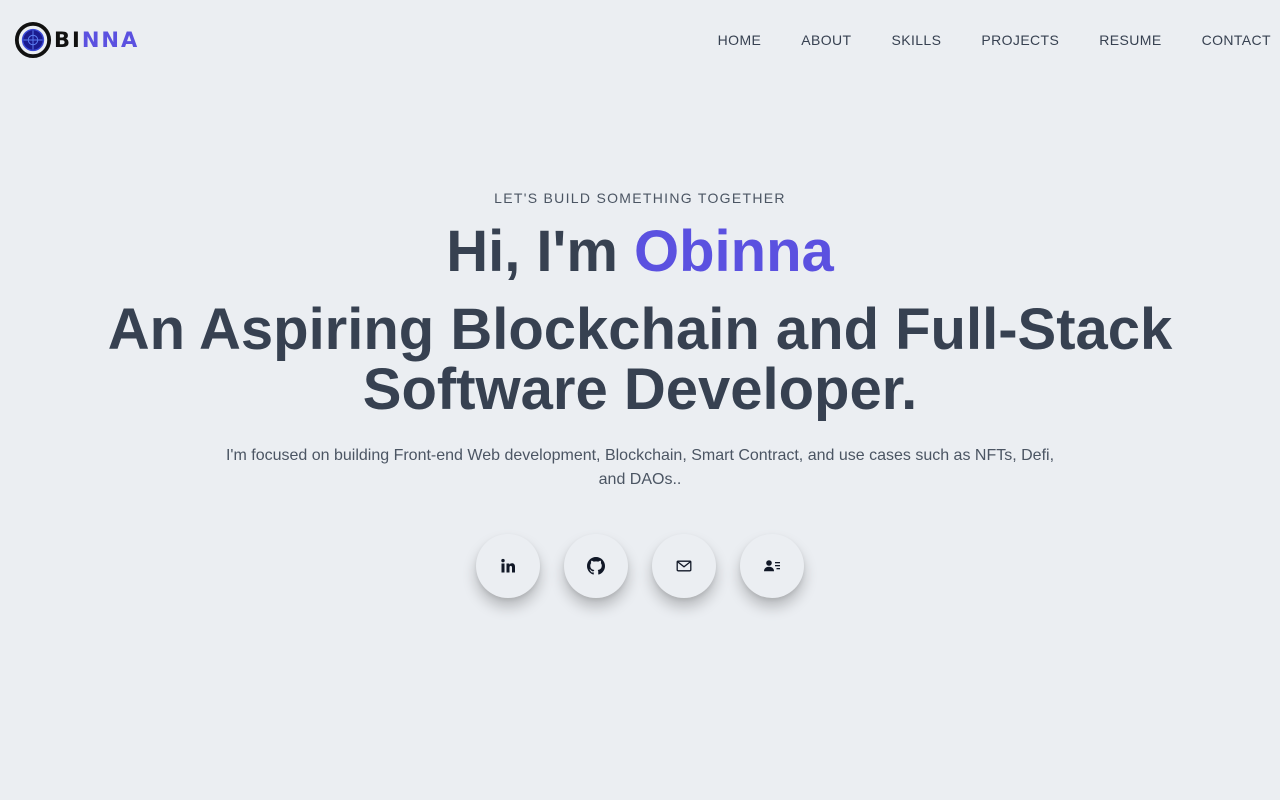  I want to click on logo-text-accent: NNA, so click(110, 40).